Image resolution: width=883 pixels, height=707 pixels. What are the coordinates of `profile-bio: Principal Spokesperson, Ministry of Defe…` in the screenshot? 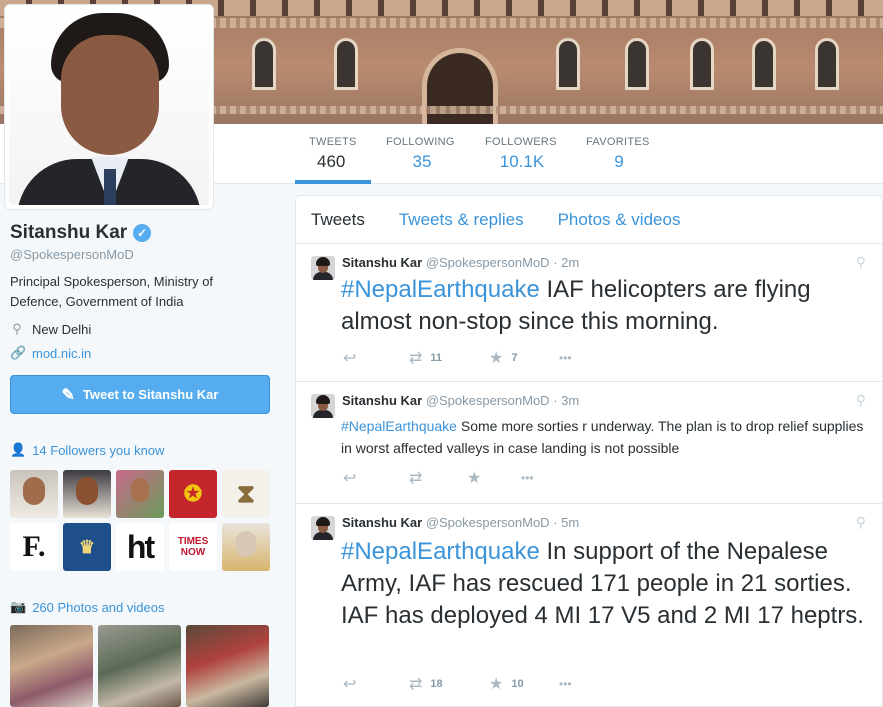 It's located at (112, 291).